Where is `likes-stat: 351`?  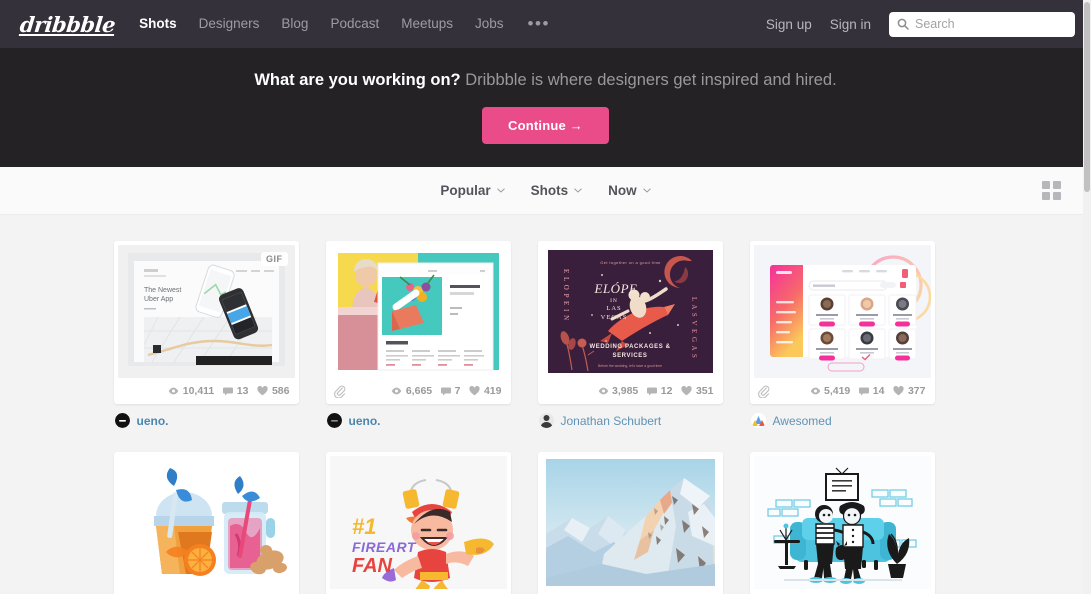 likes-stat: 351 is located at coordinates (697, 391).